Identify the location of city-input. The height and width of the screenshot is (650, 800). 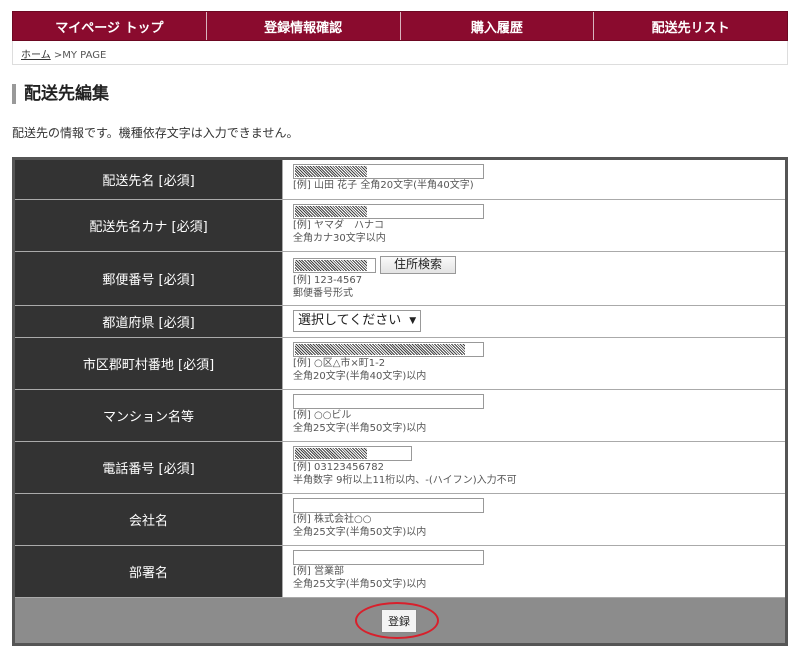
(388, 349).